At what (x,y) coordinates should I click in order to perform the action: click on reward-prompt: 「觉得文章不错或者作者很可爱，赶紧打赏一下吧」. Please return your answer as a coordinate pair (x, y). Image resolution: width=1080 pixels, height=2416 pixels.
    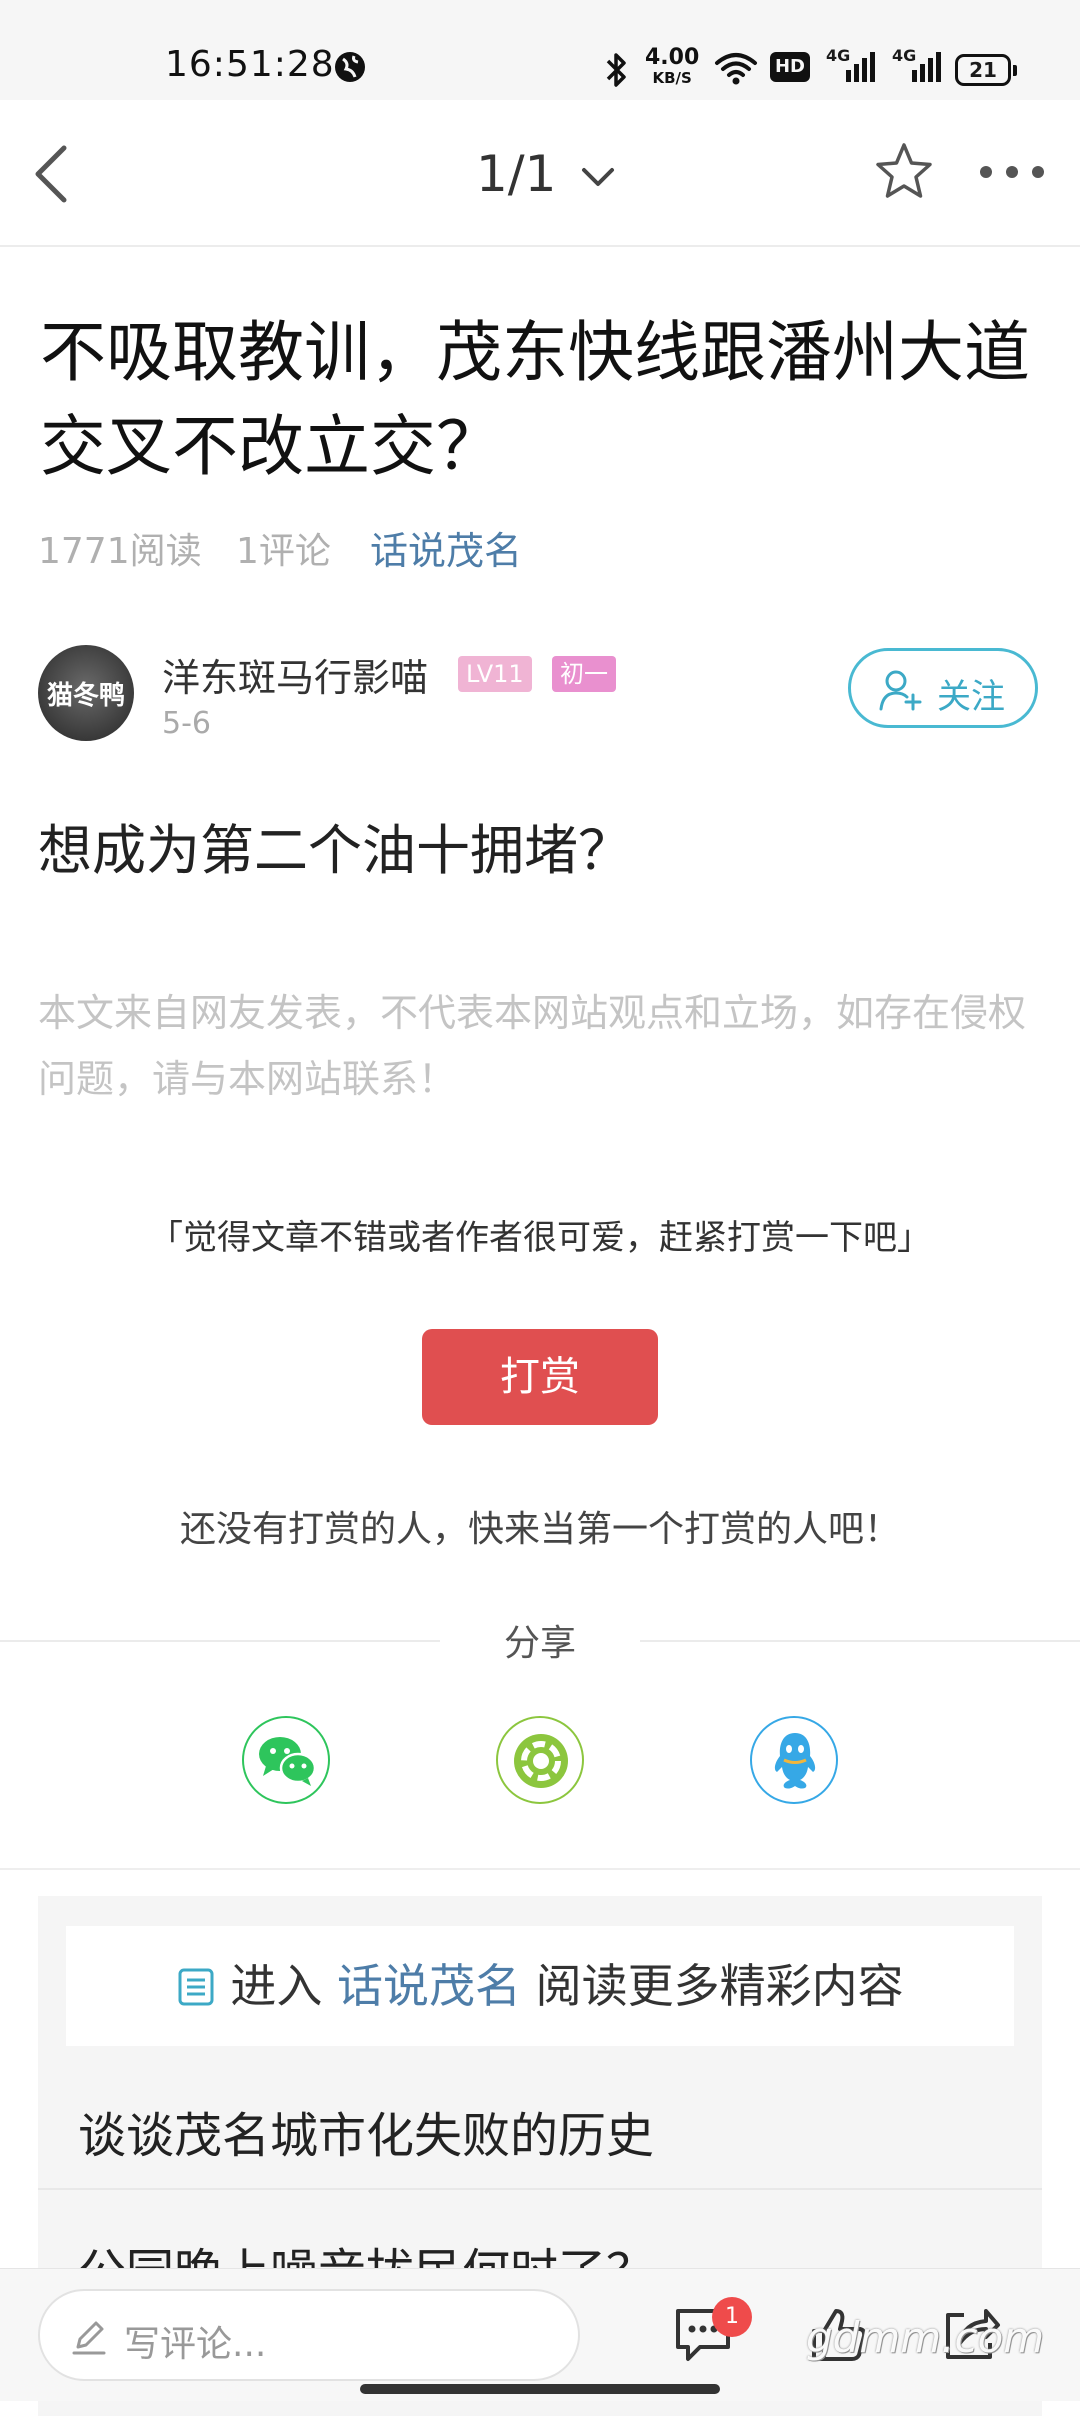
    Looking at the image, I should click on (540, 1238).